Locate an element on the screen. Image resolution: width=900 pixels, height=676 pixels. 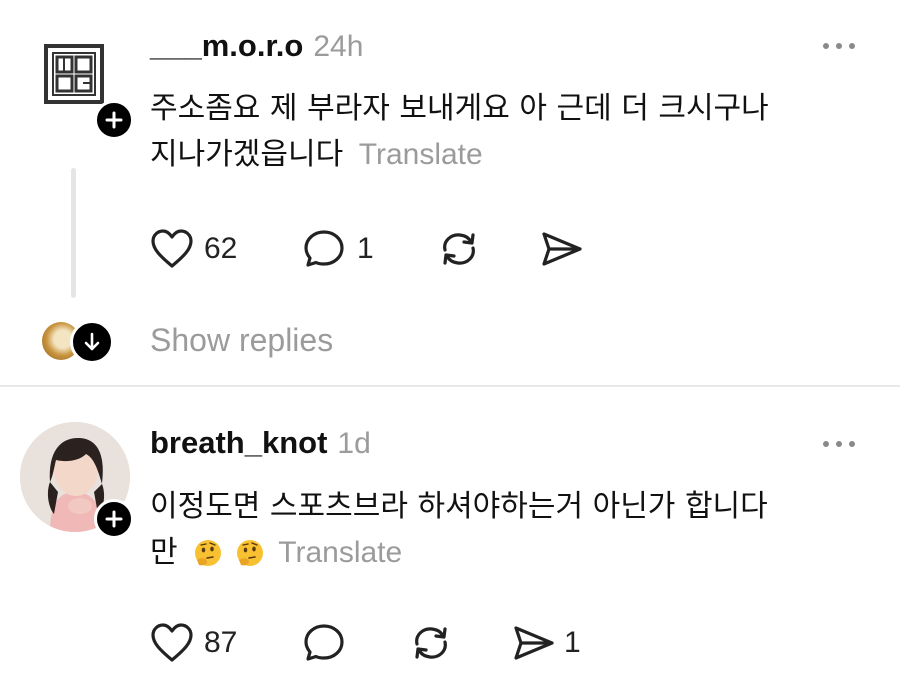
post-text-line: 만 Translate is located at coordinates (520, 553).